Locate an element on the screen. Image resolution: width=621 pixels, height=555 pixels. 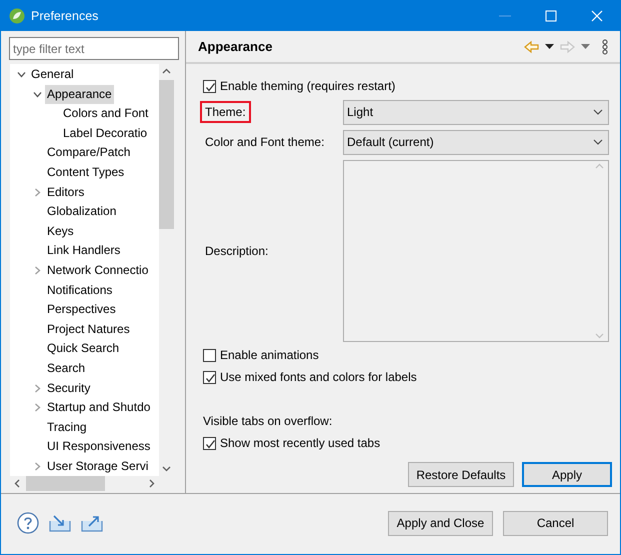
checkbox-label: Use mixed fonts and colors for labels is located at coordinates (318, 377).